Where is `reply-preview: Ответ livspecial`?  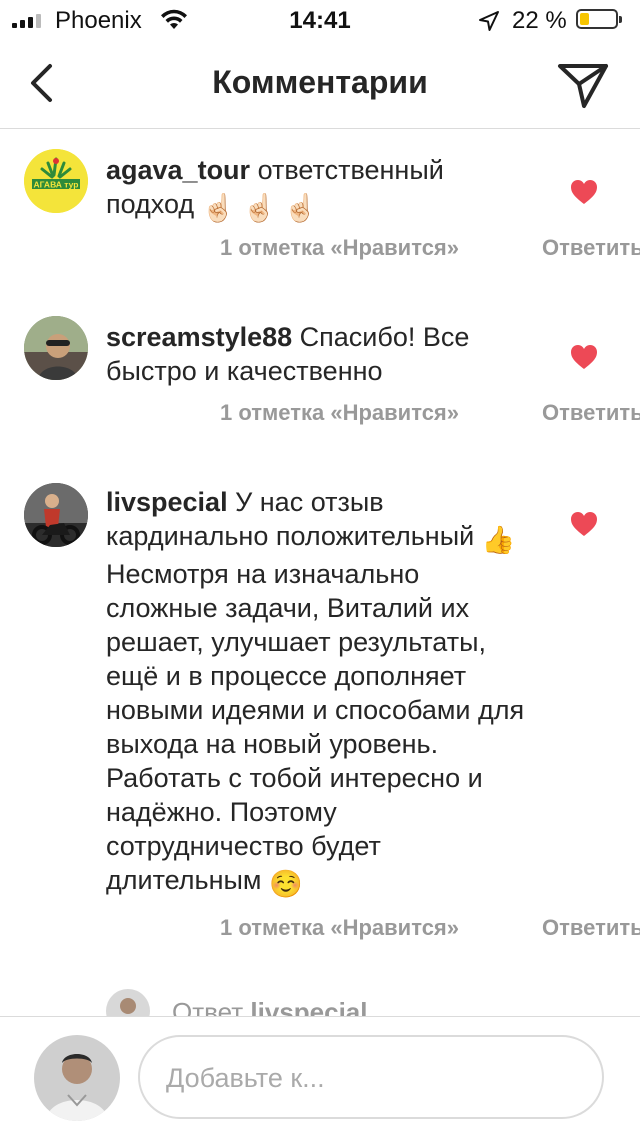 reply-preview: Ответ livspecial is located at coordinates (356, 1002).